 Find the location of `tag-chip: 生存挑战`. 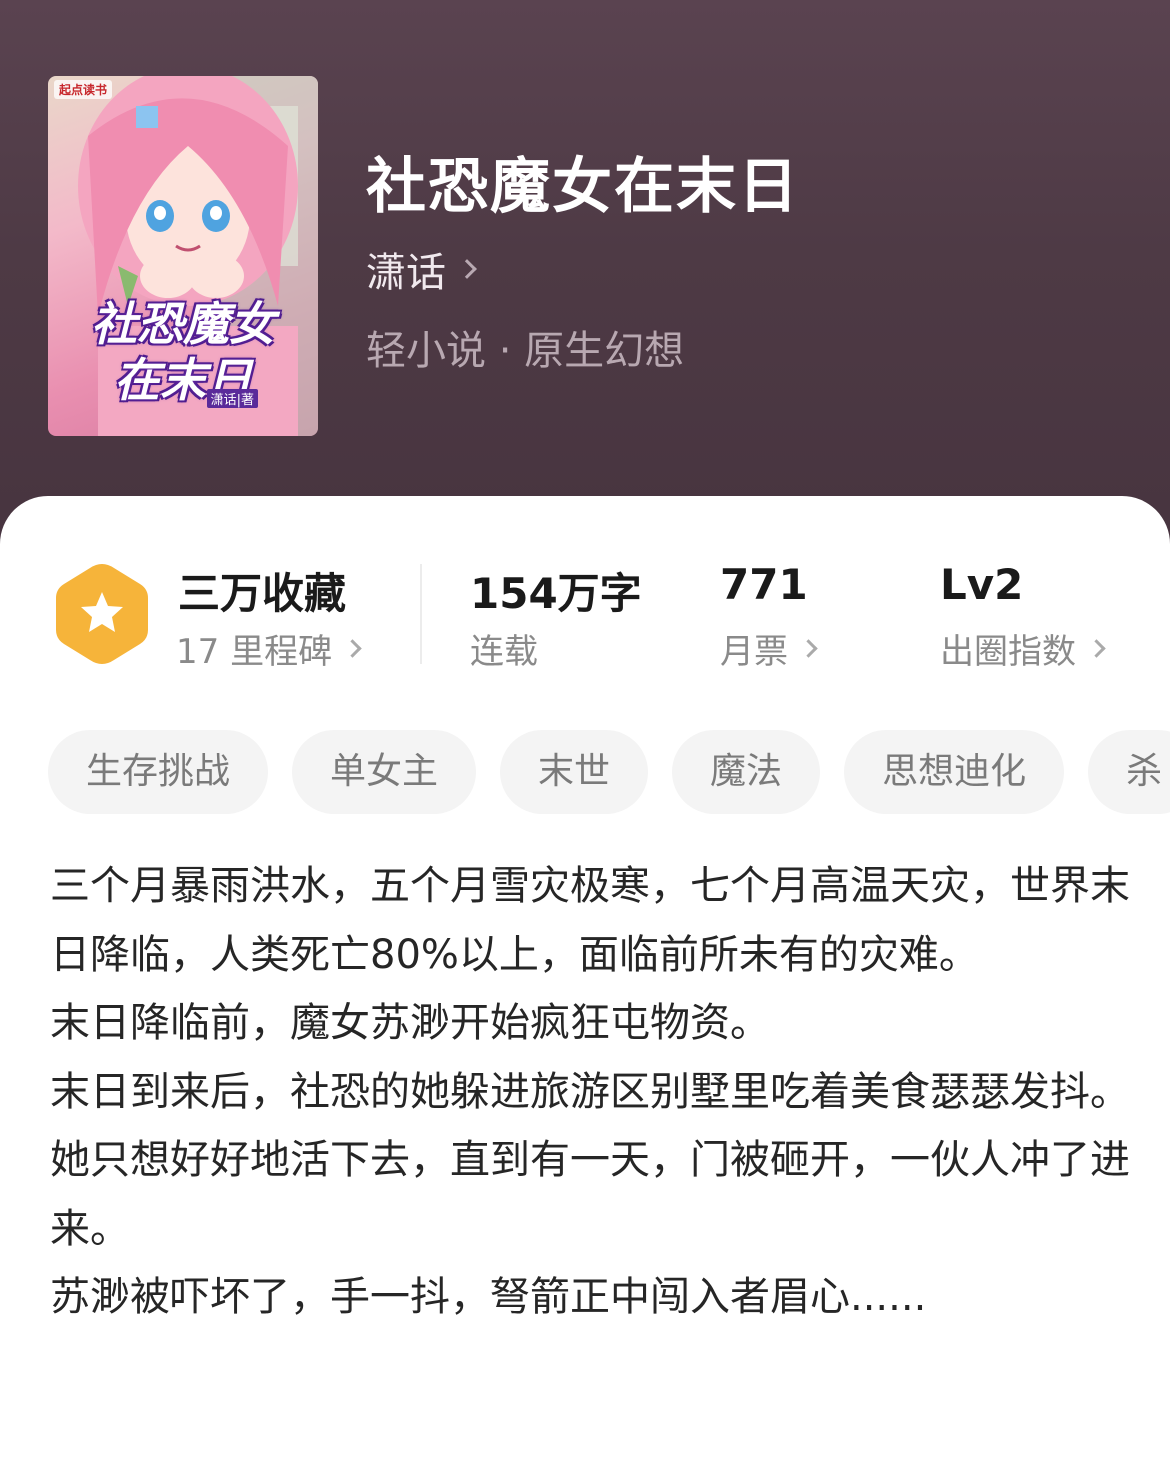

tag-chip: 生存挑战 is located at coordinates (158, 772).